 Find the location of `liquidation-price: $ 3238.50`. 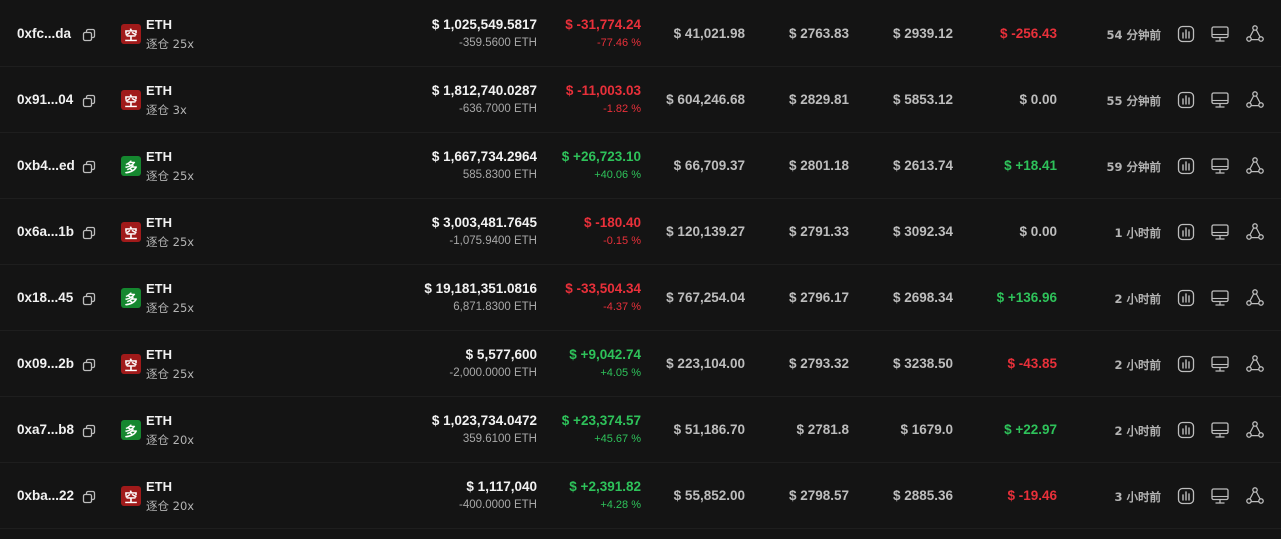

liquidation-price: $ 3238.50 is located at coordinates (922, 363).